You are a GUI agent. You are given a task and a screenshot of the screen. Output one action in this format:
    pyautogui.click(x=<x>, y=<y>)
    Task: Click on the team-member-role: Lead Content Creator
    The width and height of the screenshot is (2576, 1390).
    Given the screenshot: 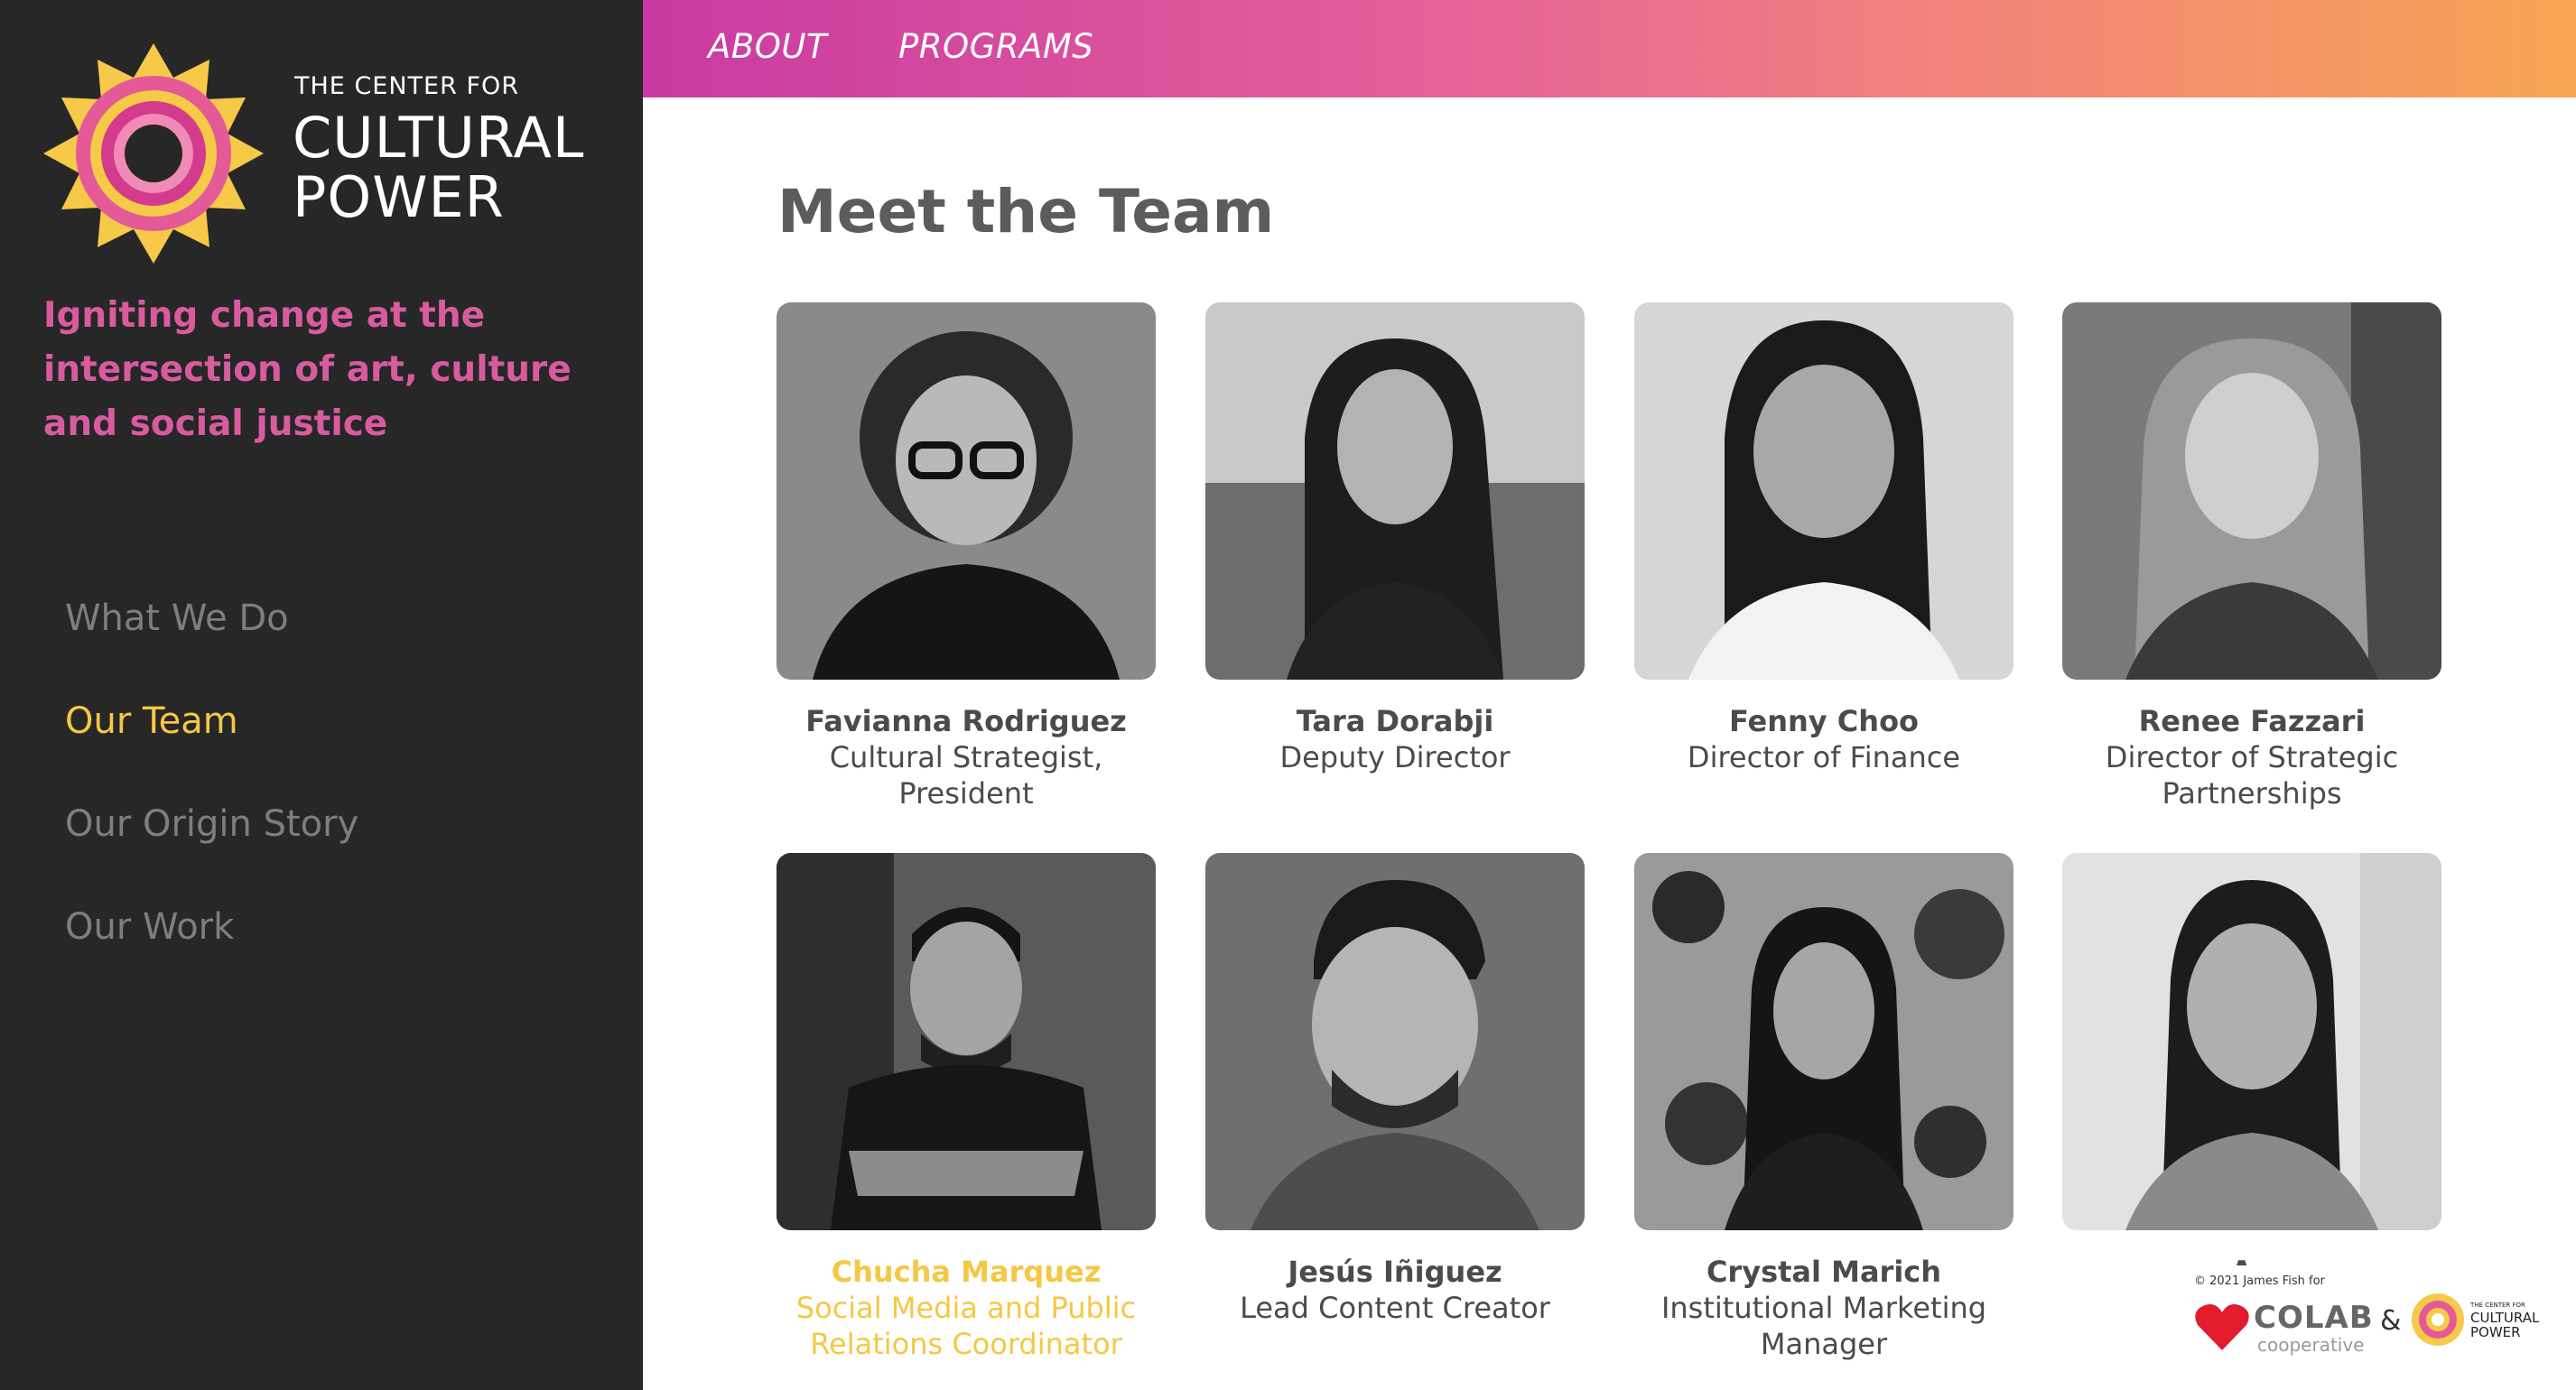 What is the action you would take?
    pyautogui.click(x=1395, y=1308)
    